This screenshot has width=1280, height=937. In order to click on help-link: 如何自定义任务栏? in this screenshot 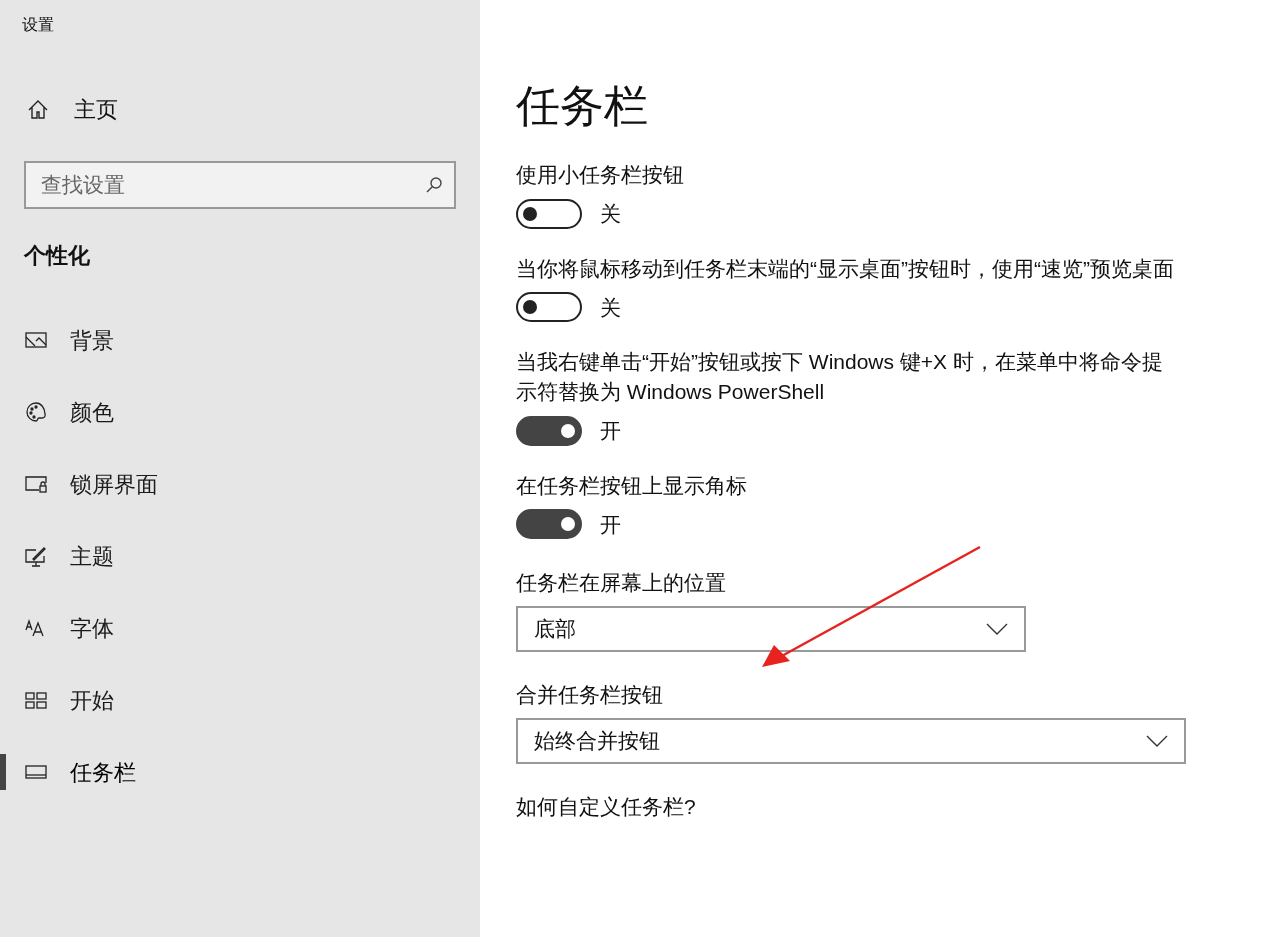, I will do `click(846, 807)`.